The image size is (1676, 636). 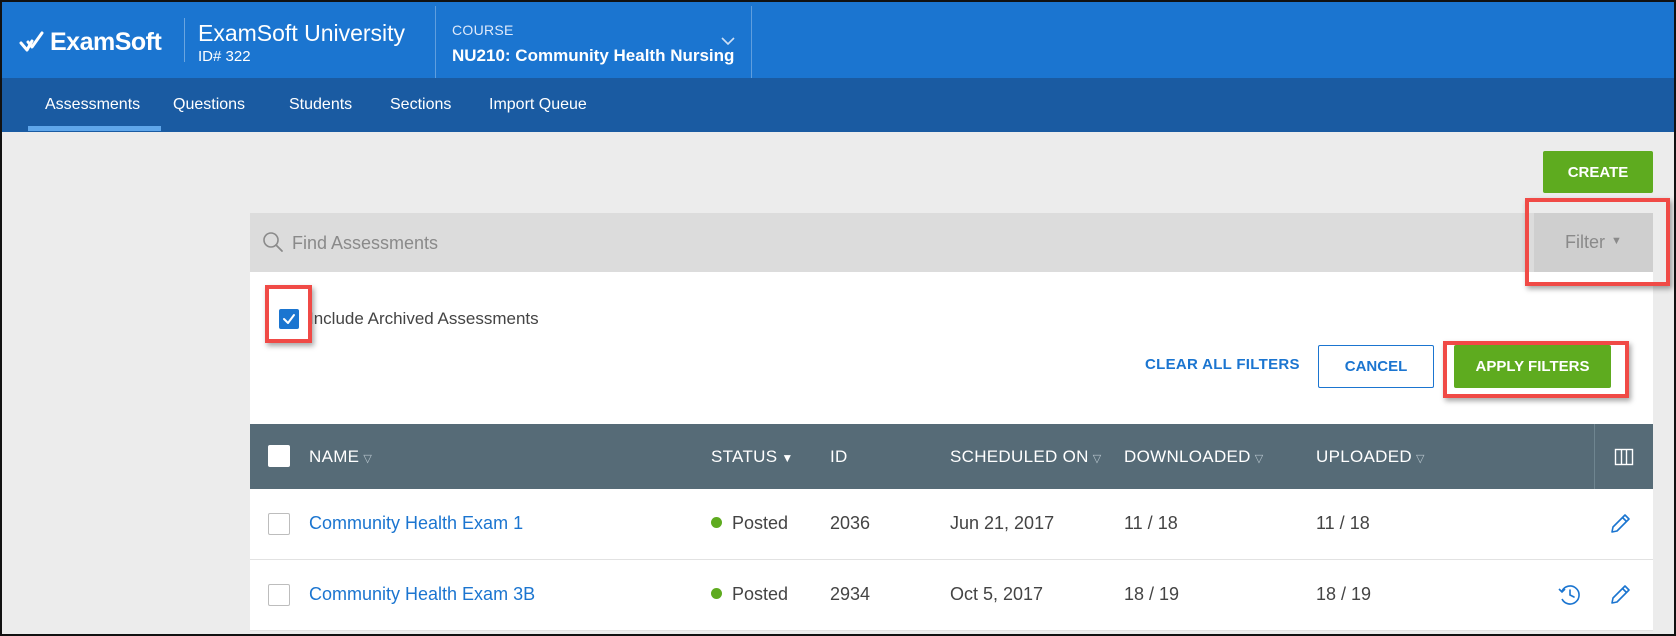 I want to click on column-settings-button, so click(x=1623, y=456).